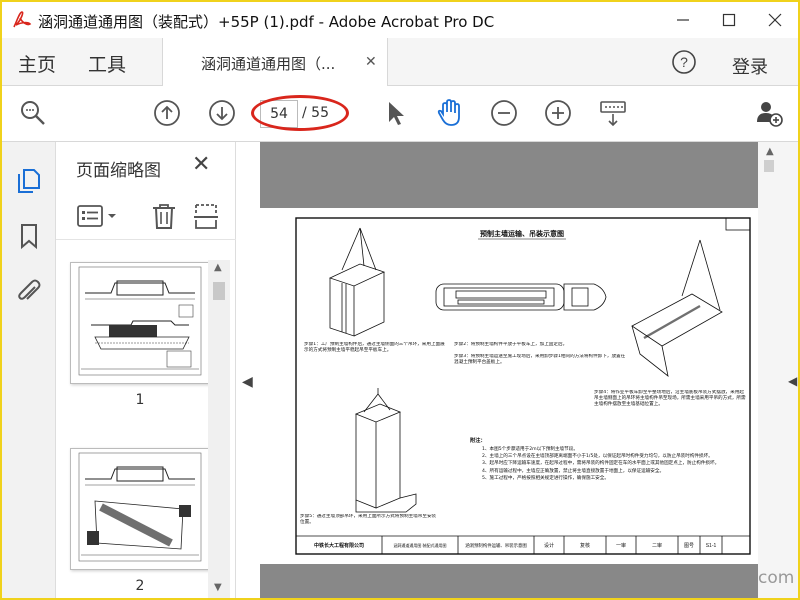 The width and height of the screenshot is (800, 600). What do you see at coordinates (219, 291) in the screenshot?
I see `thumbnail-scrollbar-thumb` at bounding box center [219, 291].